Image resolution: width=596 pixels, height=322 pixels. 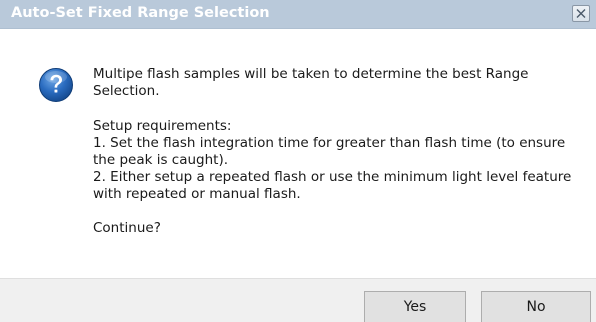 I want to click on close-button, so click(x=581, y=13).